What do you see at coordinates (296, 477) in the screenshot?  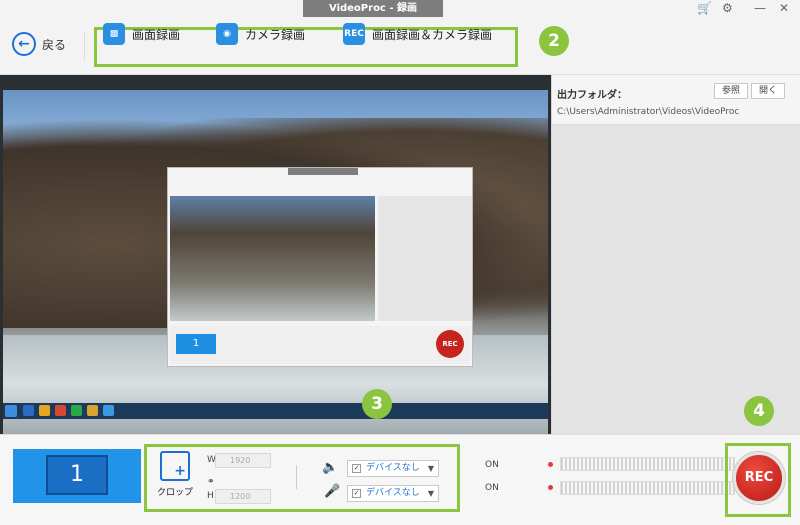 I see `bottom-divider` at bounding box center [296, 477].